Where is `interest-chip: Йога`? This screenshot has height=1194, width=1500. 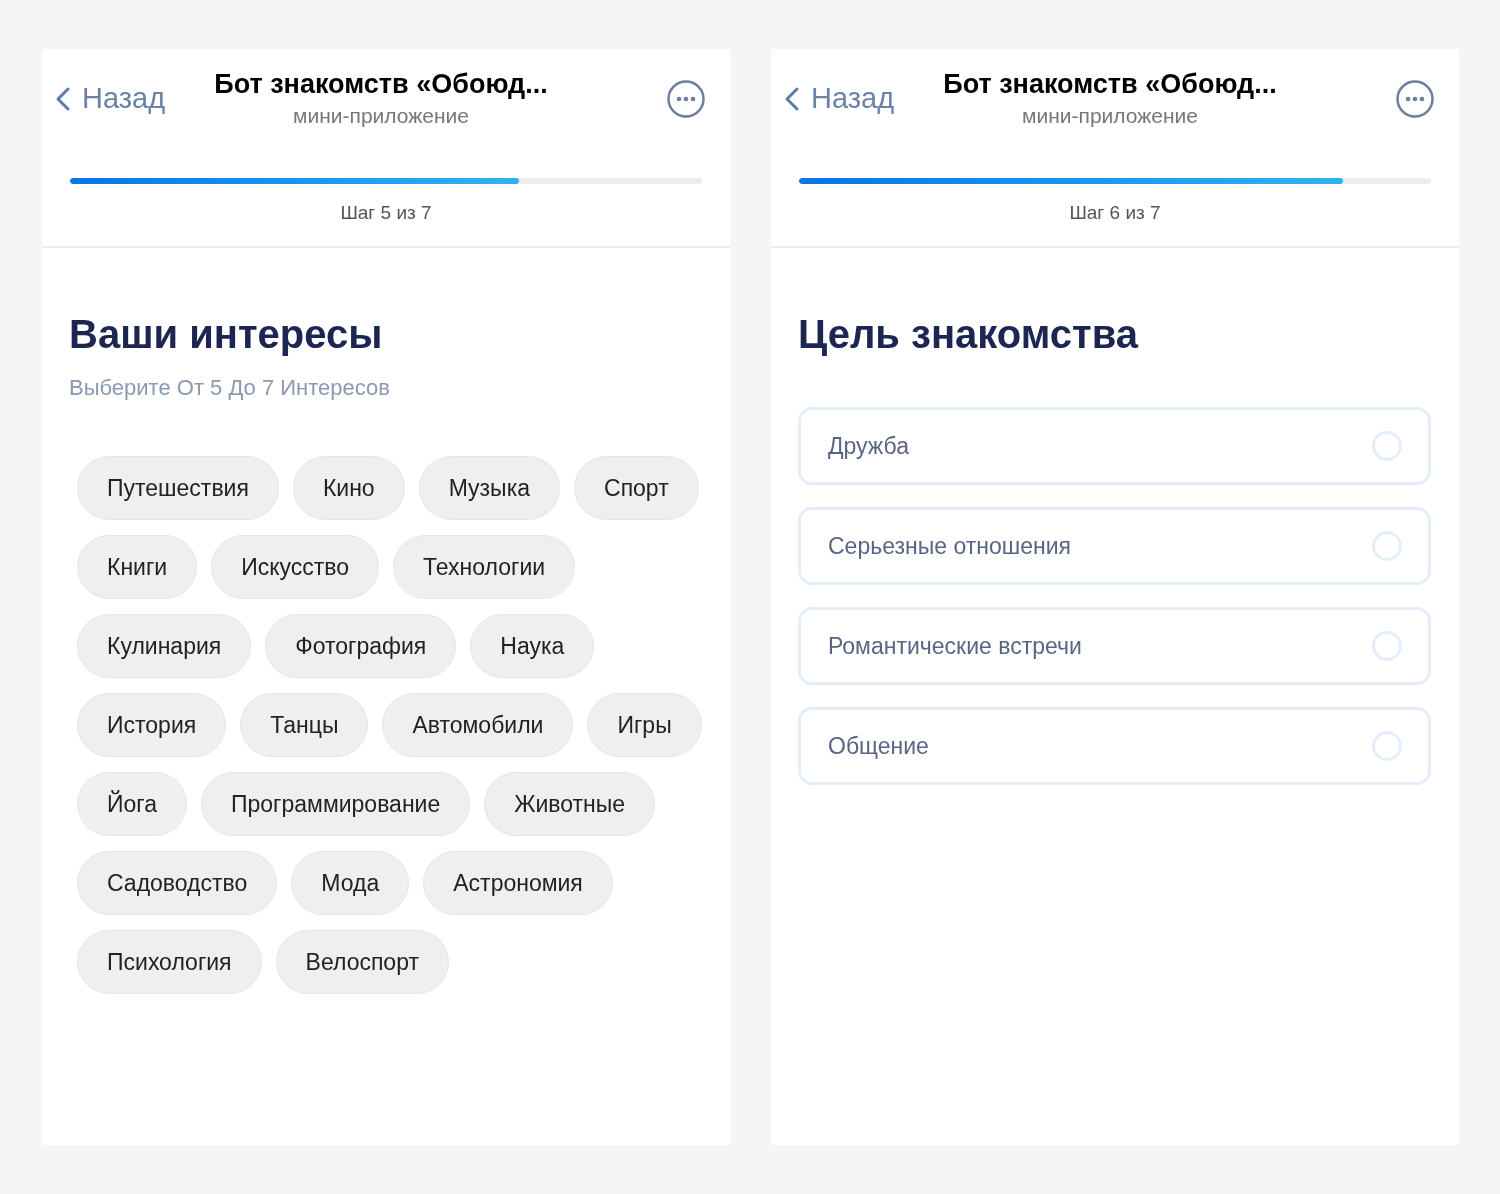
interest-chip: Йога is located at coordinates (132, 804).